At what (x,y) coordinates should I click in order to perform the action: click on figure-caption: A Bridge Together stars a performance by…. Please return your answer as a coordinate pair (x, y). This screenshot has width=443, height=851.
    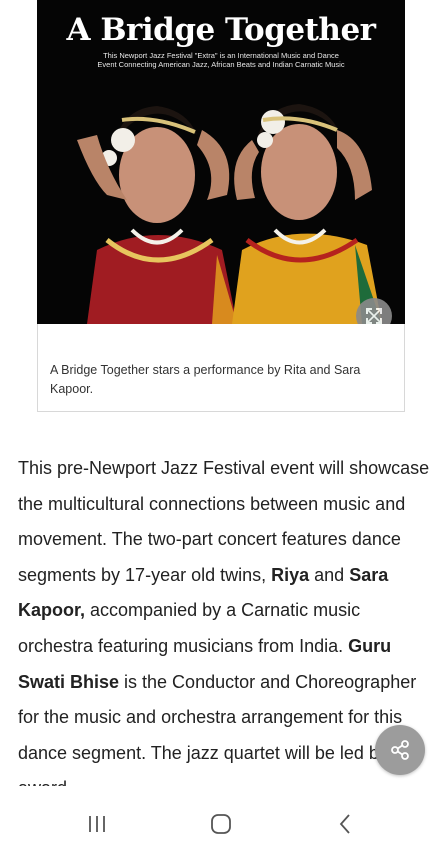
    Looking at the image, I should click on (205, 379).